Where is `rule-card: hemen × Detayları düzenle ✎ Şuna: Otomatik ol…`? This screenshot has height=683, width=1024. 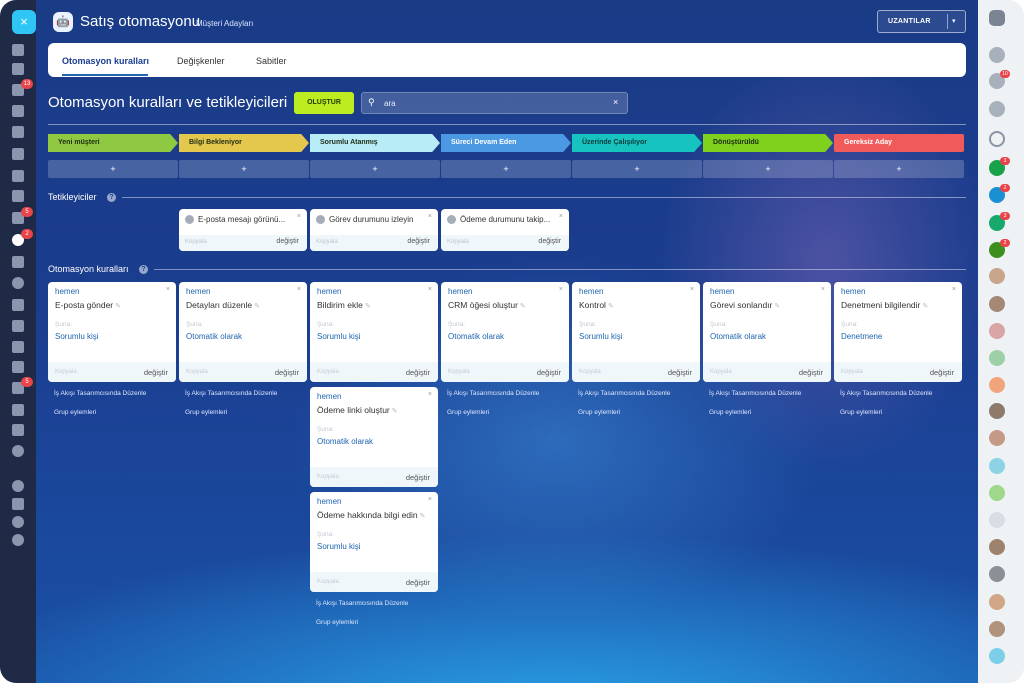 rule-card: hemen × Detayları düzenle ✎ Şuna: Otomatik ol… is located at coordinates (243, 332).